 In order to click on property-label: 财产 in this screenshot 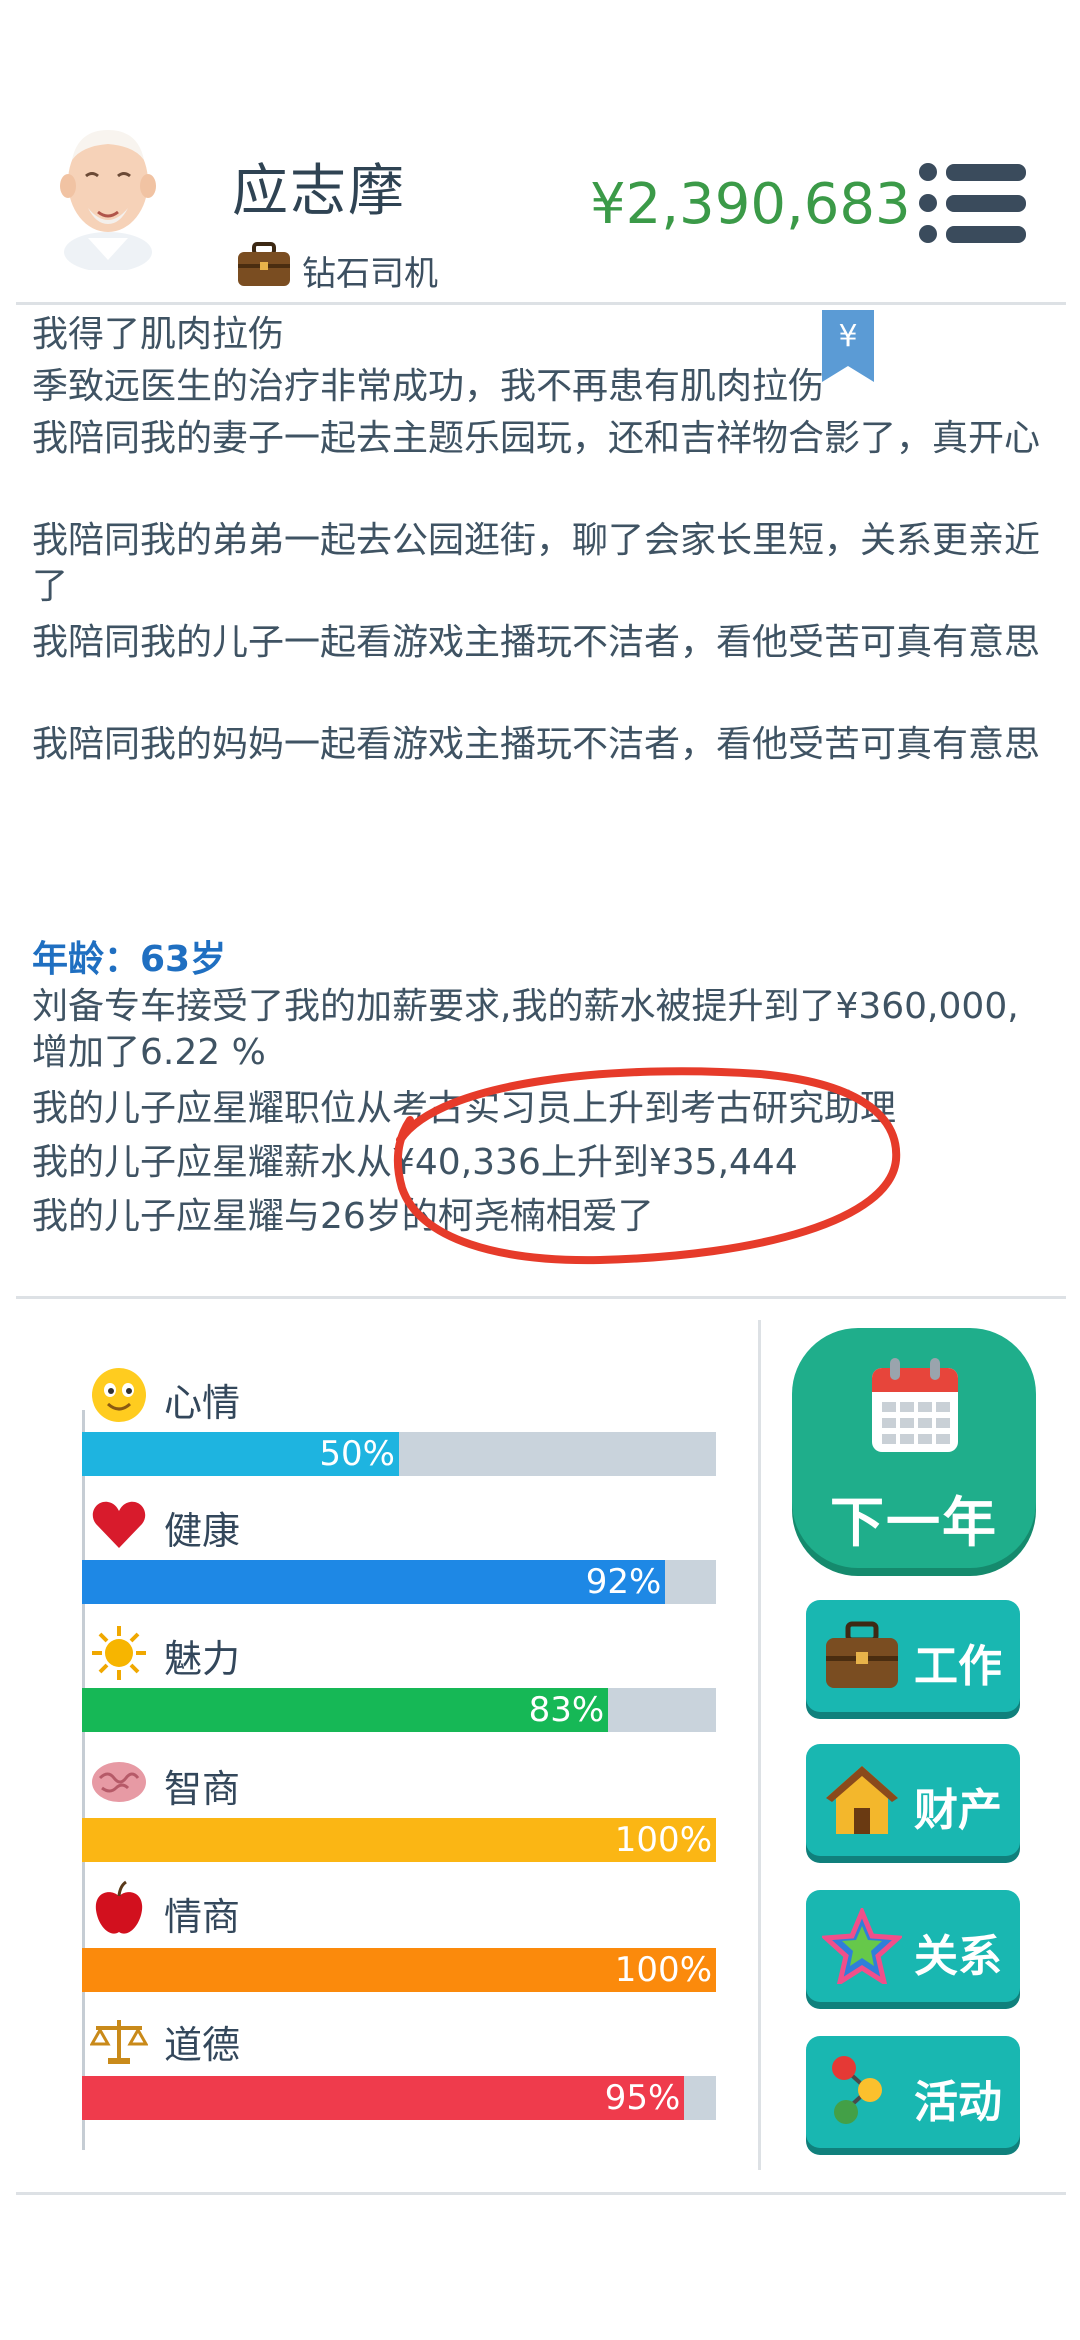, I will do `click(958, 1810)`.